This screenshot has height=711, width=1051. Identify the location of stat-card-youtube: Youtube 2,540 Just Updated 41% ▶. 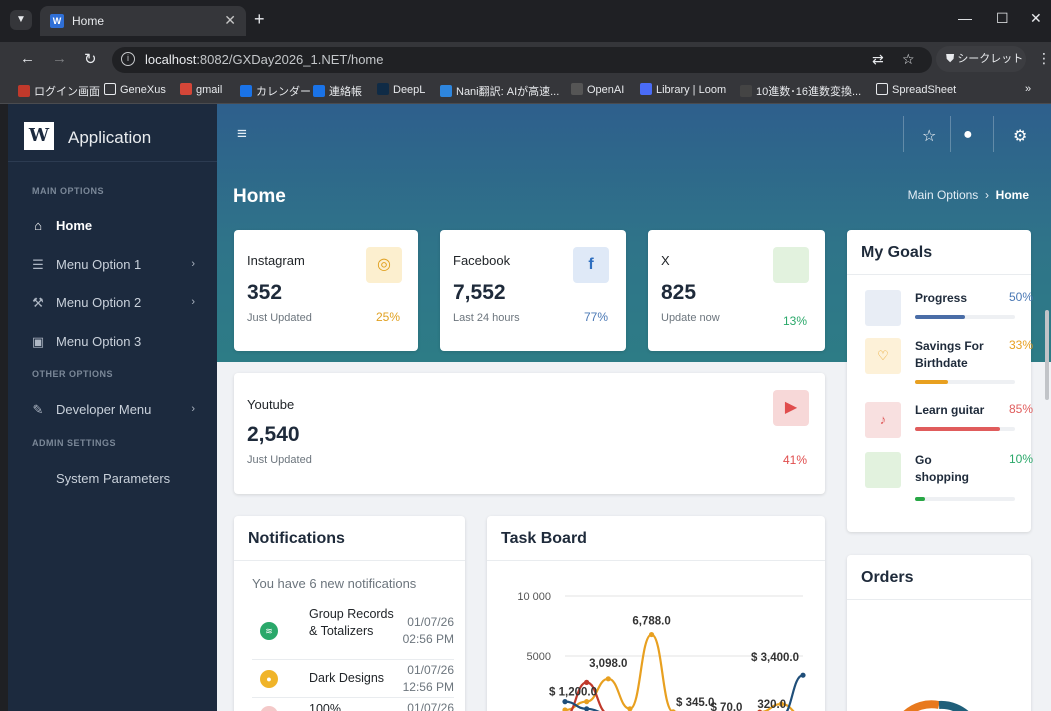
(529, 433).